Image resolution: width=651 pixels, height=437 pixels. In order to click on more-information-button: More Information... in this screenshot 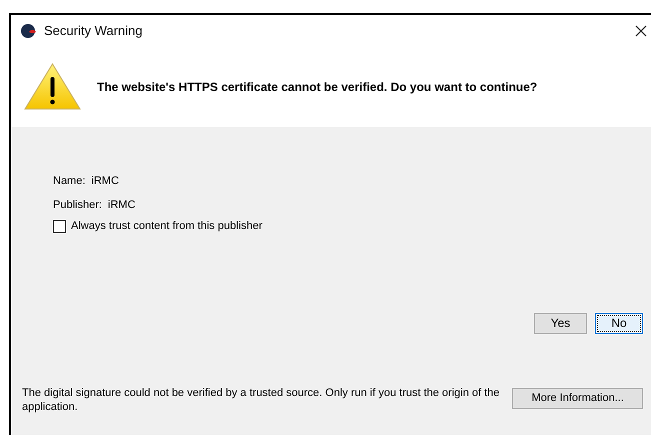, I will do `click(577, 398)`.